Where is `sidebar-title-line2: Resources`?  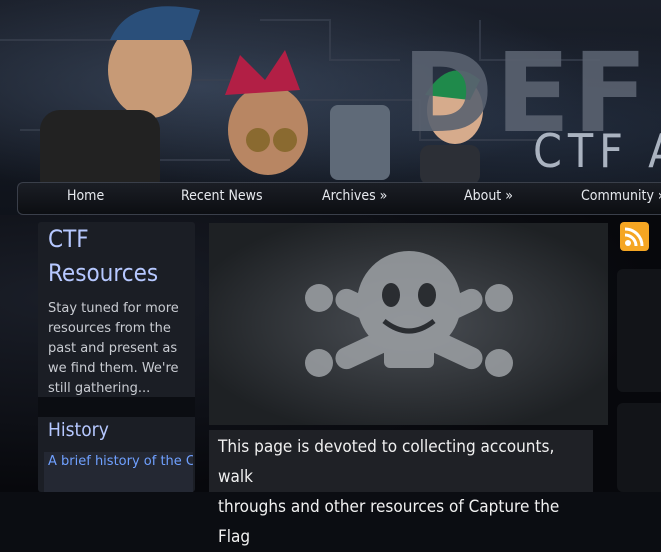 sidebar-title-line2: Resources is located at coordinates (103, 273).